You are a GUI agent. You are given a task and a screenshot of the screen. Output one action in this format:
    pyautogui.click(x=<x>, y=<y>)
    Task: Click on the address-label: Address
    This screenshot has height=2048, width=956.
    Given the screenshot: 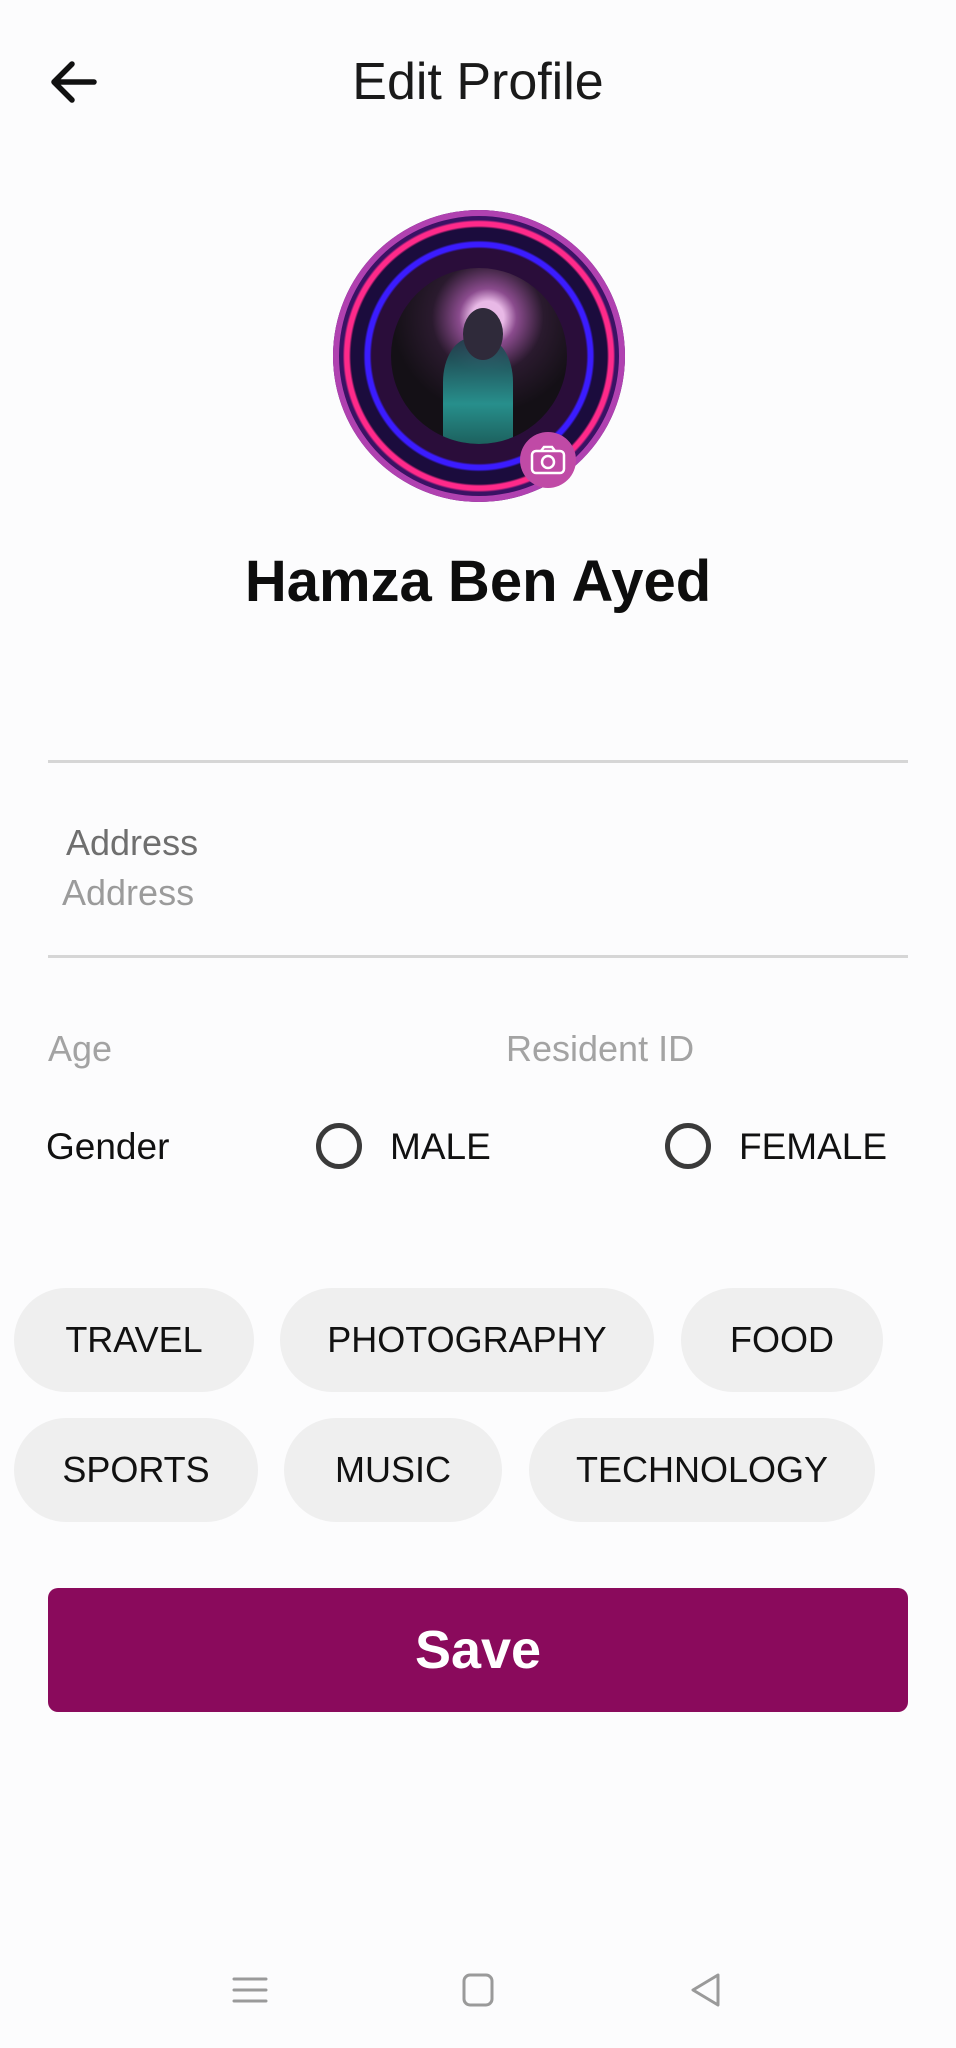 What is the action you would take?
    pyautogui.click(x=132, y=842)
    